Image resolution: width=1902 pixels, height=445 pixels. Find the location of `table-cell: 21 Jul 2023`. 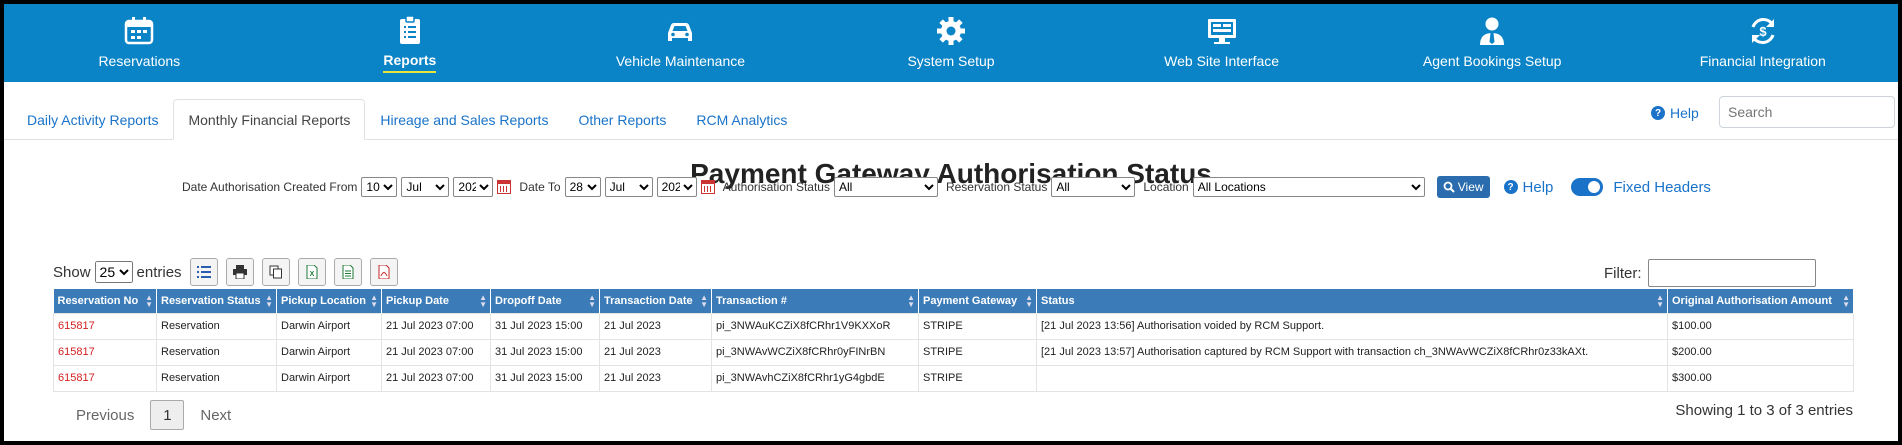

table-cell: 21 Jul 2023 is located at coordinates (655, 378).